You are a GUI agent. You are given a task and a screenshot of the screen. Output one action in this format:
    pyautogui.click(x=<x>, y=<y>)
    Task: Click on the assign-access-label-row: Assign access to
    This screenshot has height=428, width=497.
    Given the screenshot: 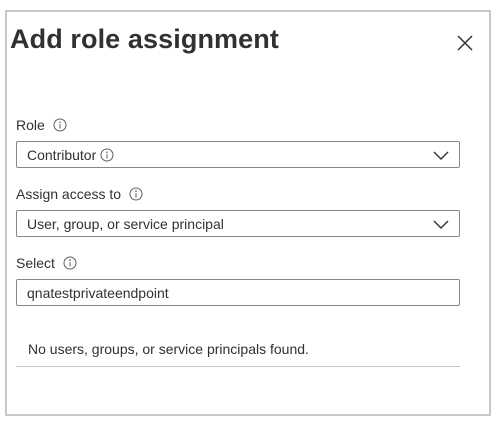 What is the action you would take?
    pyautogui.click(x=79, y=194)
    